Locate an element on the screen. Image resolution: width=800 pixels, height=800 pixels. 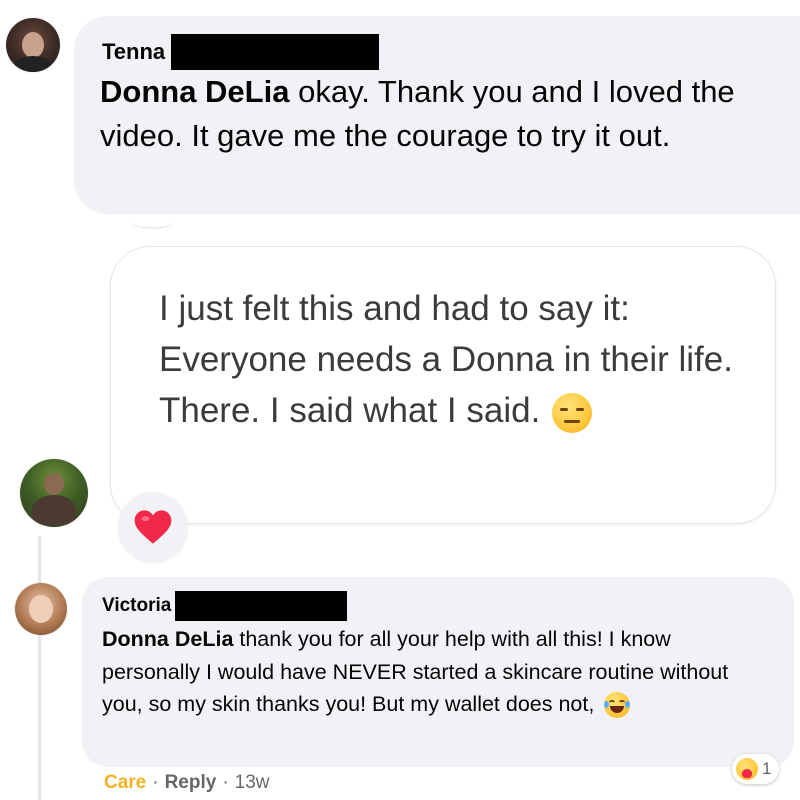
comment-author-name: Tenna is located at coordinates (133, 52).